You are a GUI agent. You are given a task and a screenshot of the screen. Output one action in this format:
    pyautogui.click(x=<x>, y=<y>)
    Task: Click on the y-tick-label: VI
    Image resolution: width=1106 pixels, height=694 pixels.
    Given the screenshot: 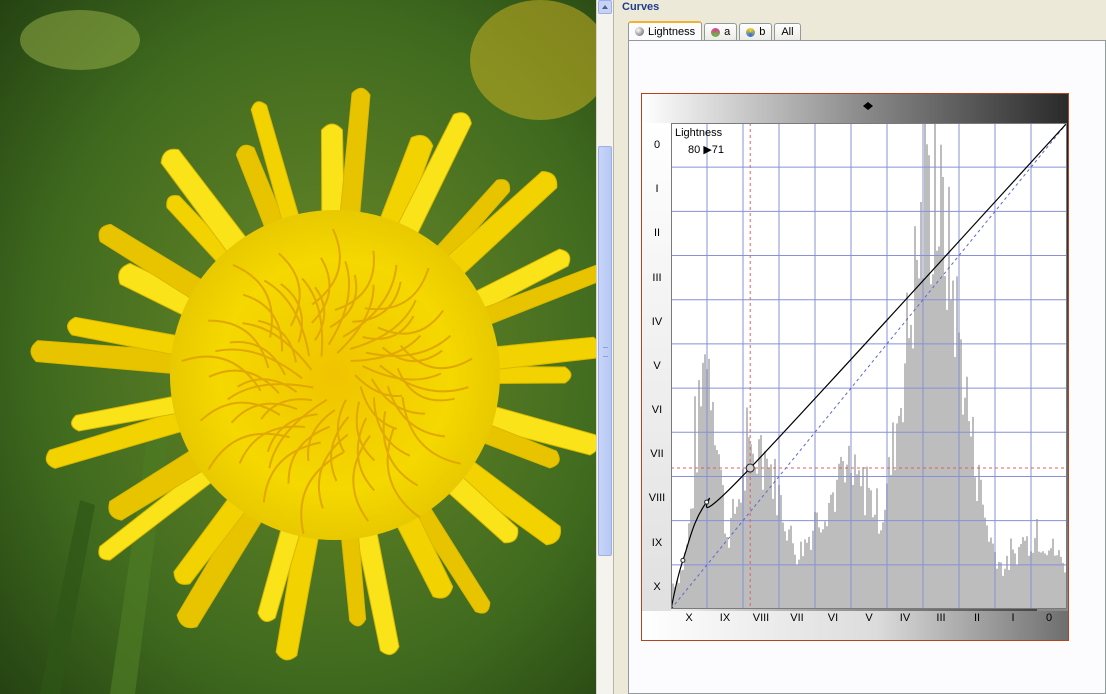 What is the action you would take?
    pyautogui.click(x=657, y=410)
    